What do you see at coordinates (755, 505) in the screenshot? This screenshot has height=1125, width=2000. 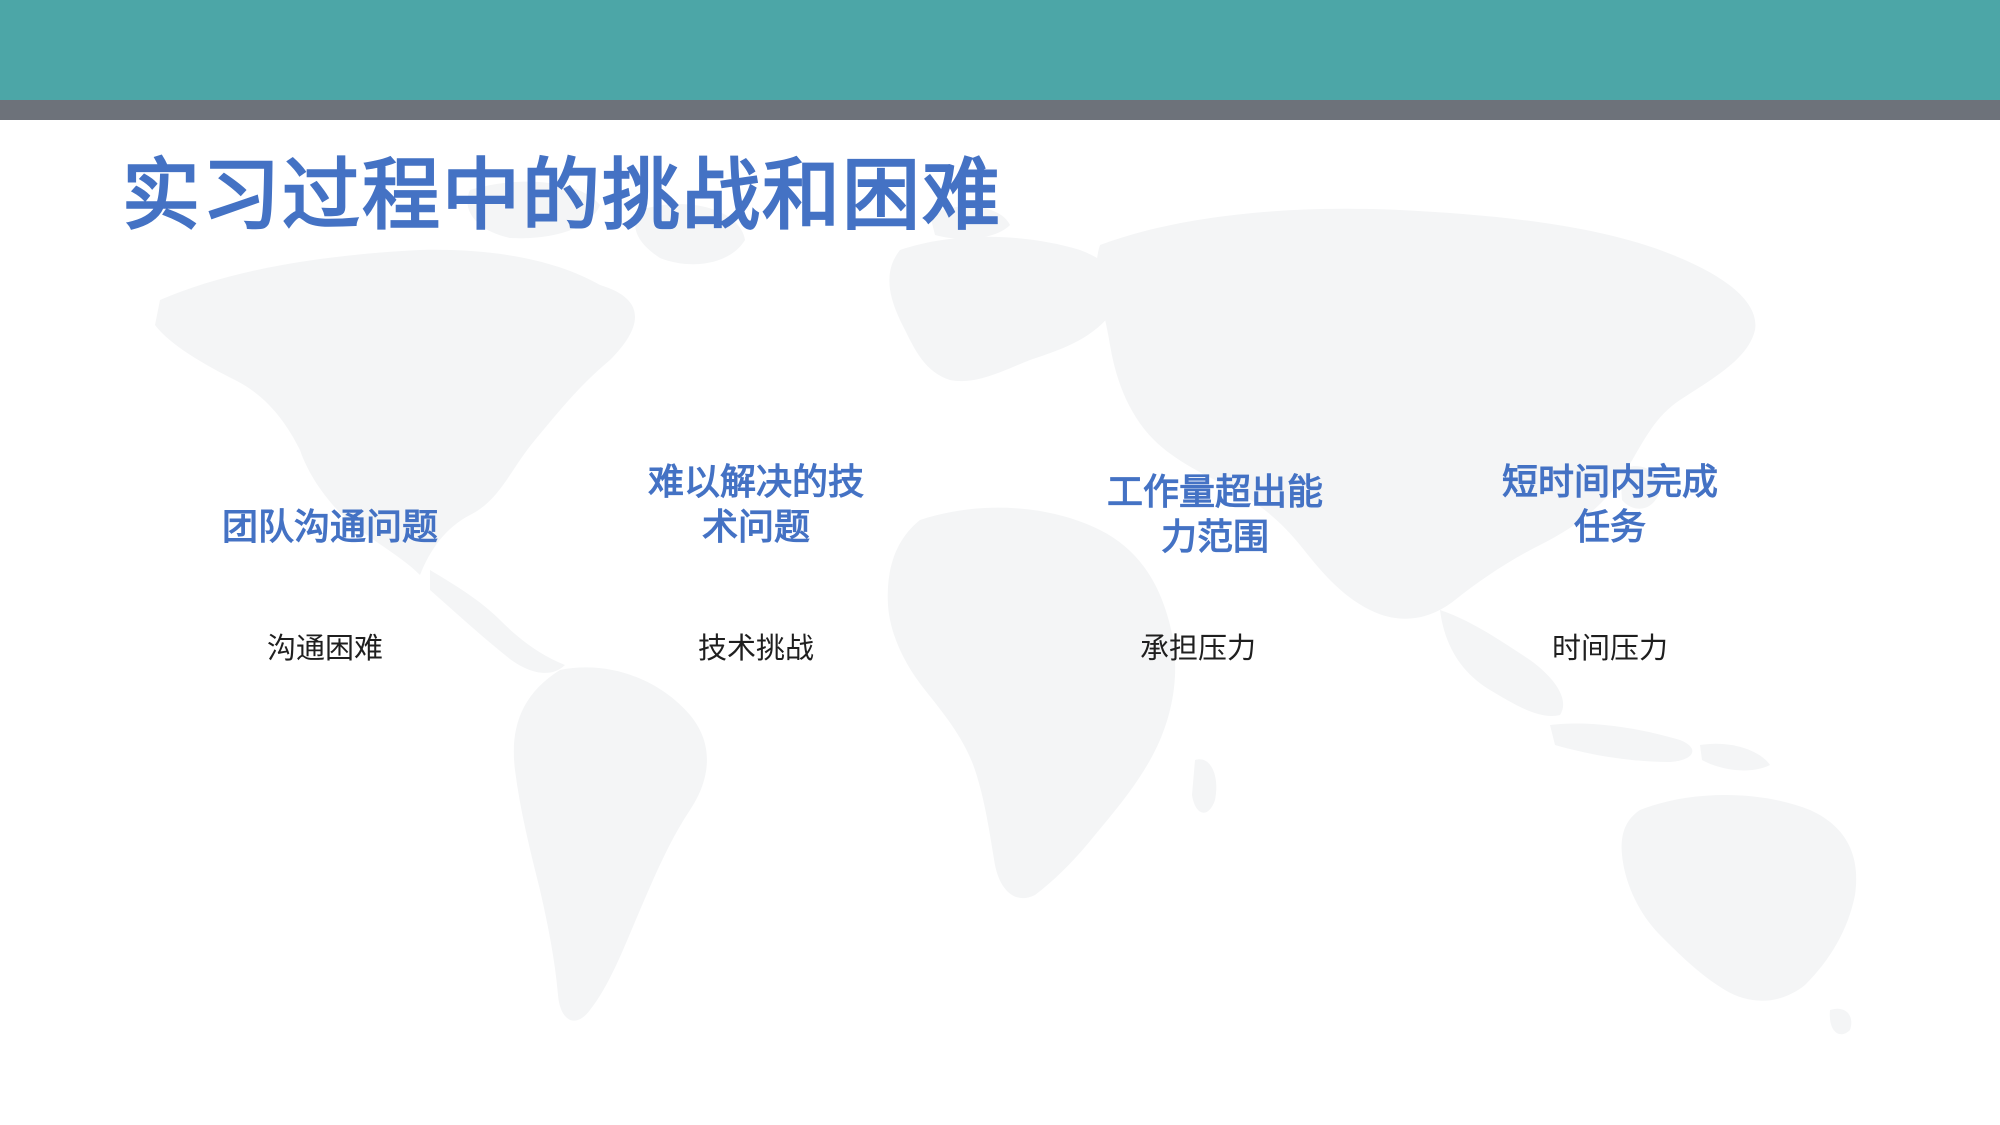 I see `challenge-heading: 难以解决的技术问题` at bounding box center [755, 505].